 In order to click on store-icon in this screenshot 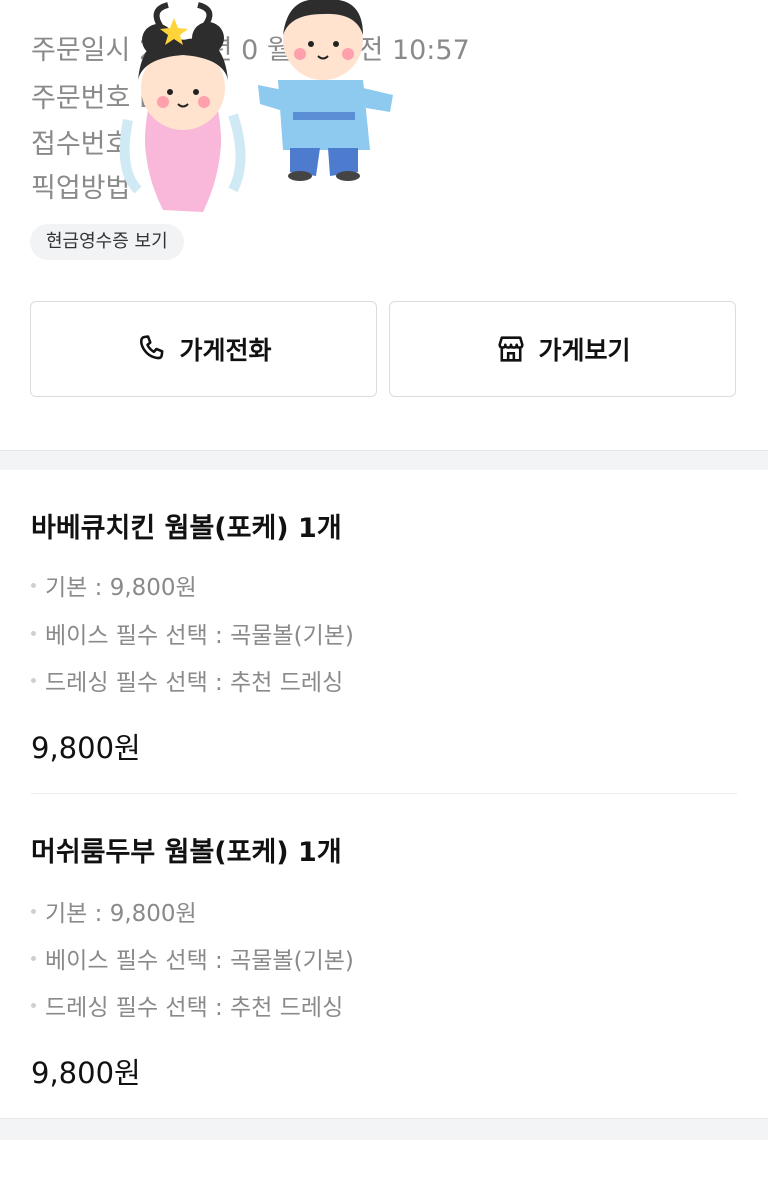, I will do `click(511, 349)`.